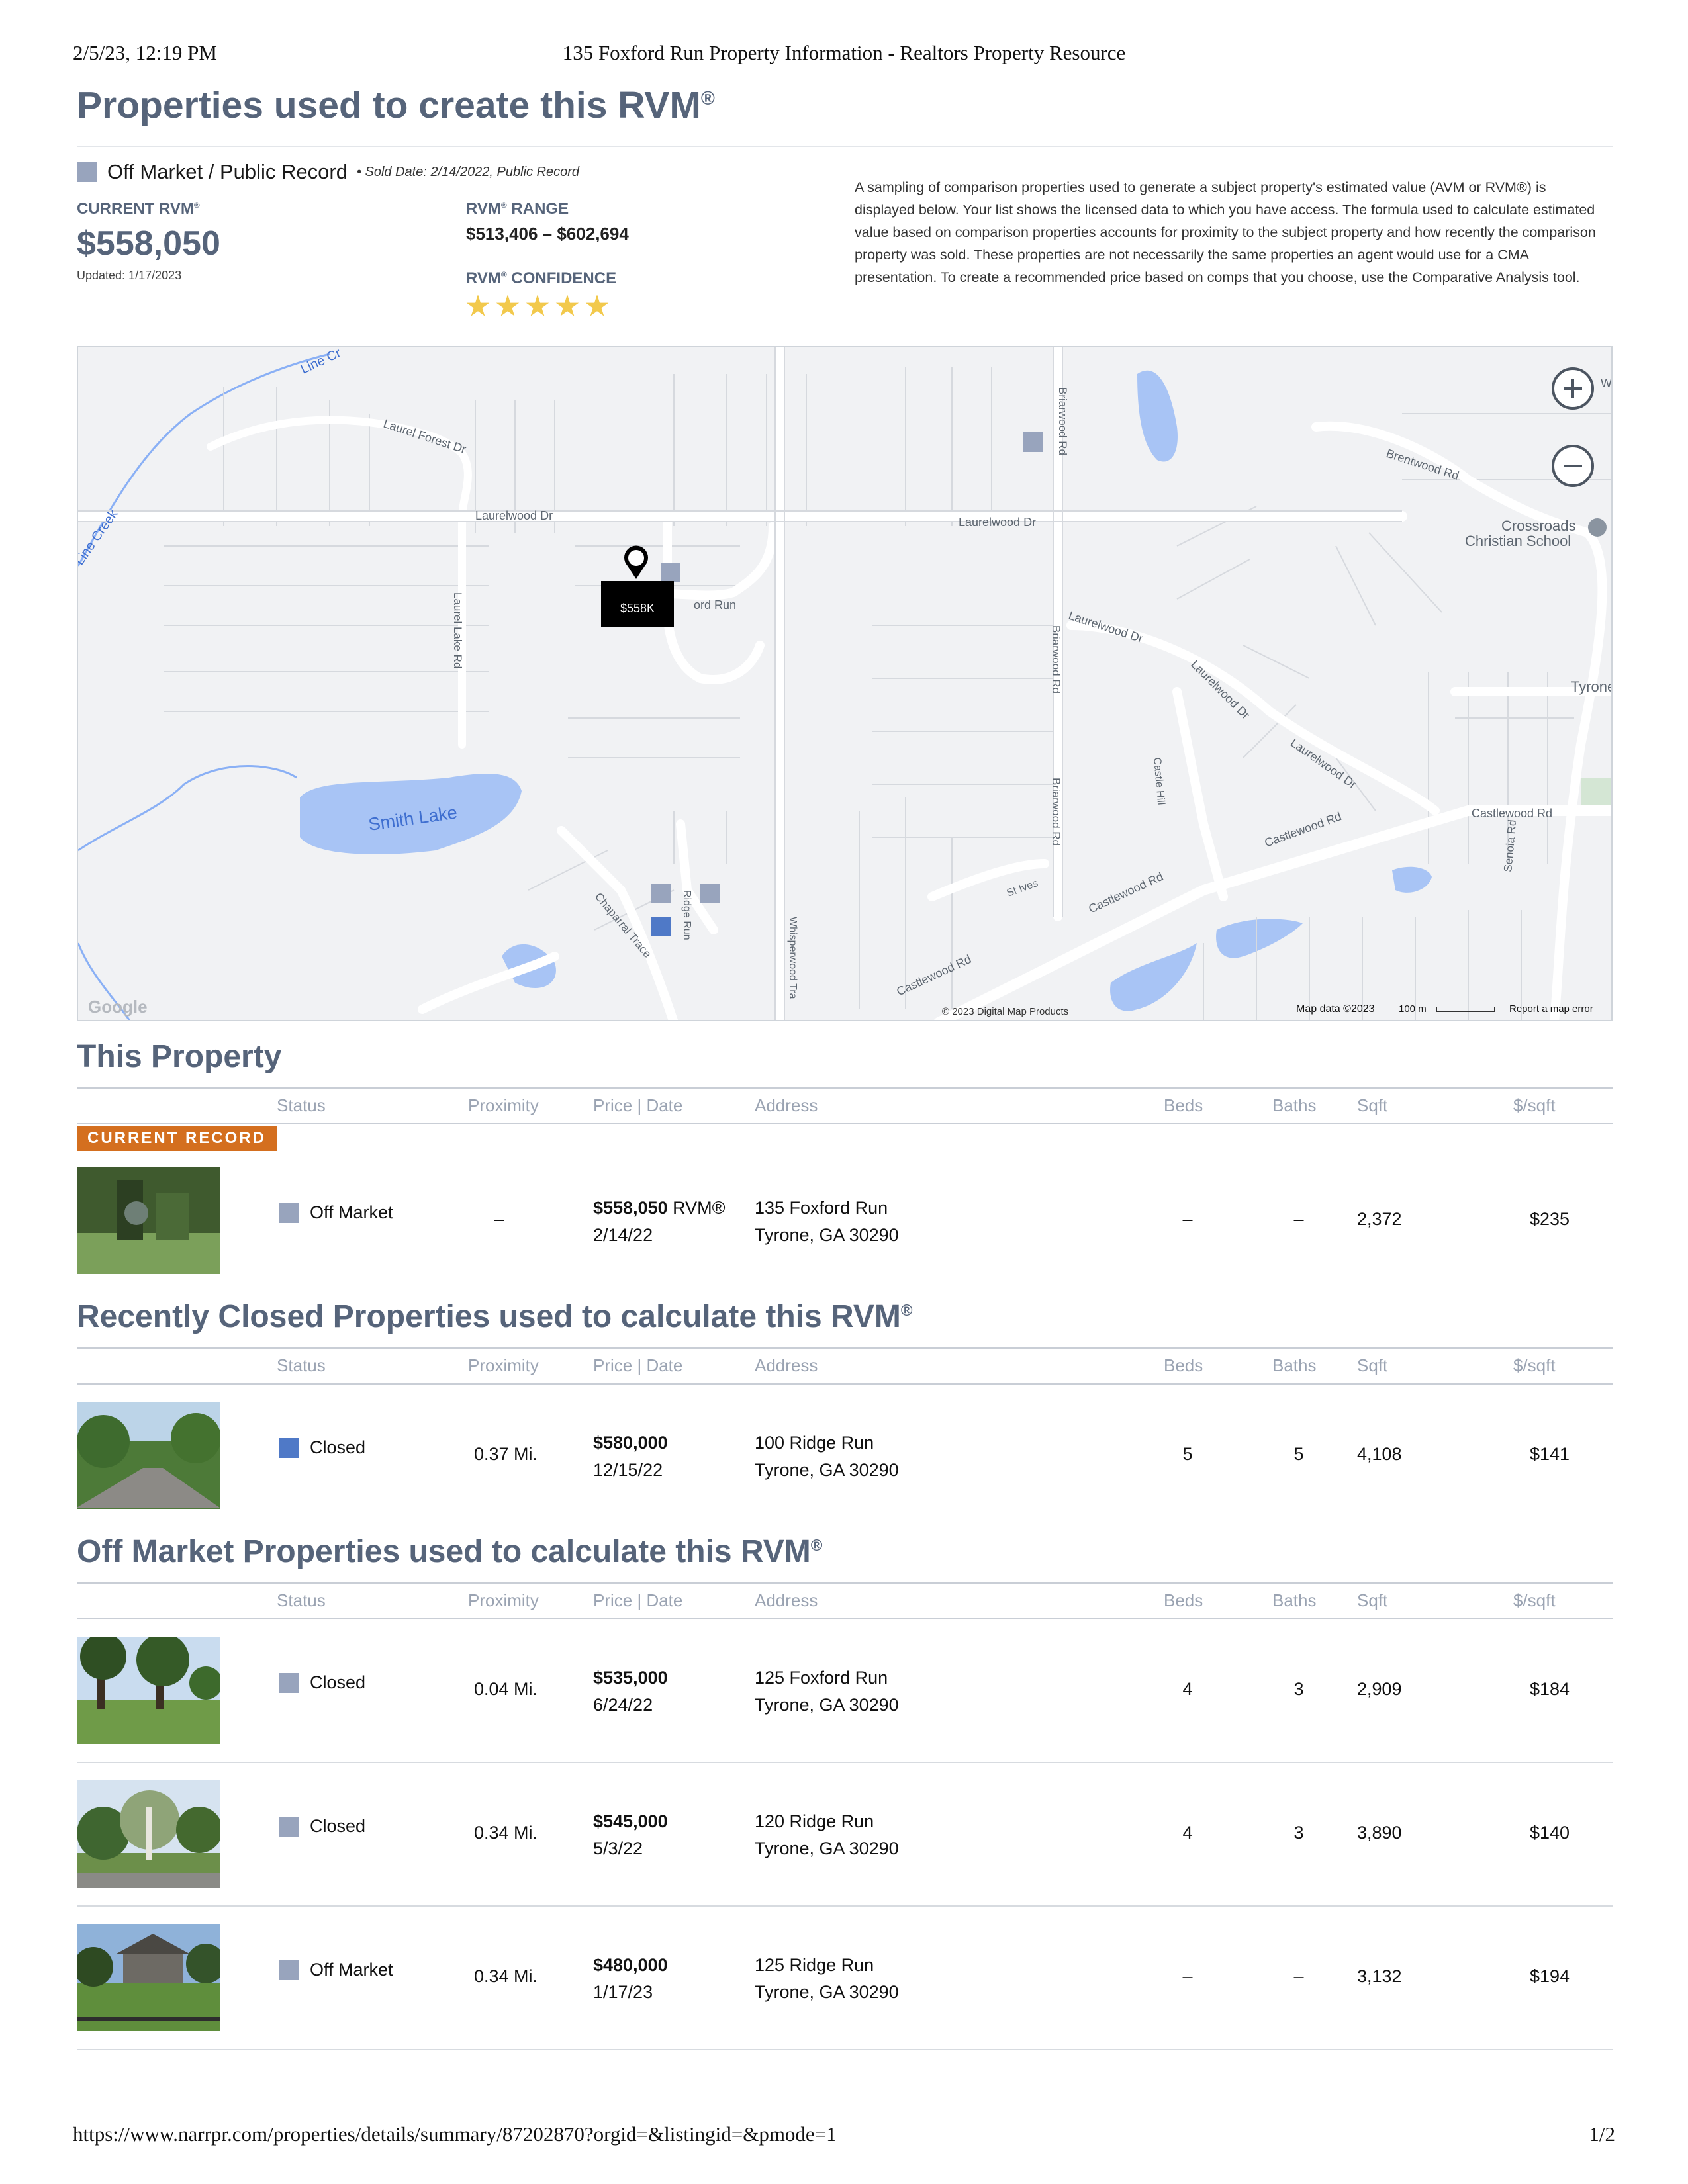 This screenshot has width=1688, height=2184. I want to click on map-label-senoia-rd: Senoia Rd, so click(1510, 846).